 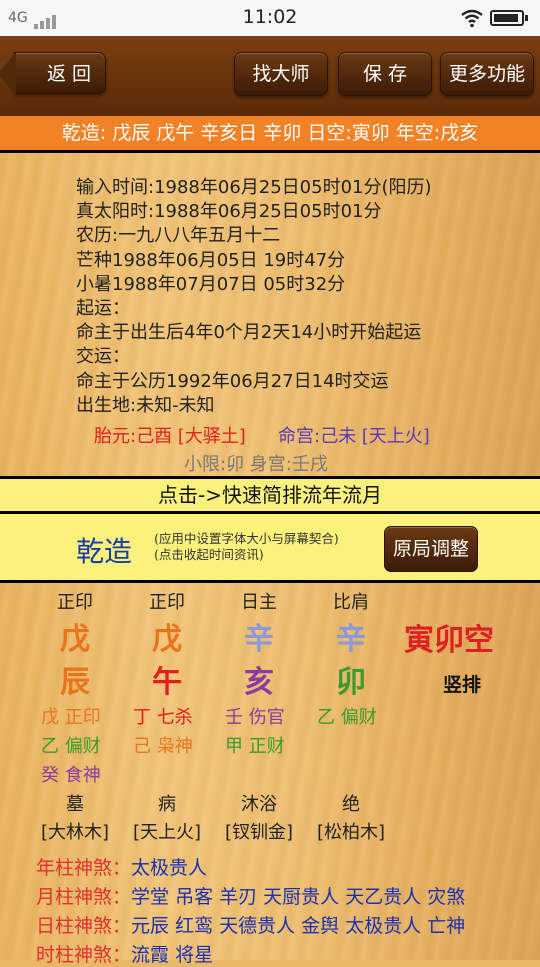 I want to click on more-functions-button: 更多功能, so click(x=487, y=74).